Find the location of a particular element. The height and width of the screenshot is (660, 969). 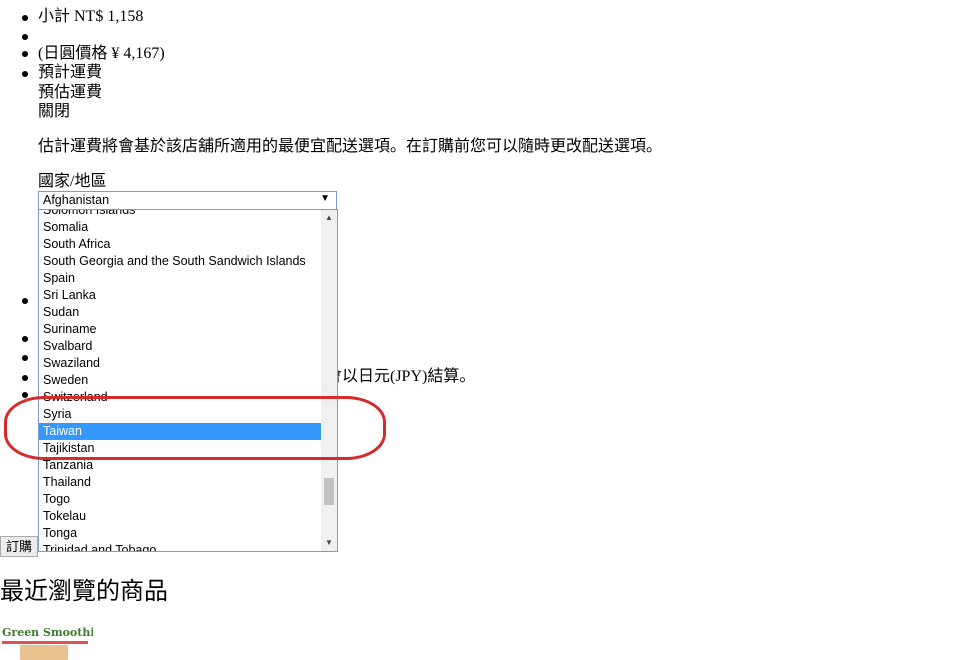

country-select: Afghanistan ▼ is located at coordinates (187, 200).